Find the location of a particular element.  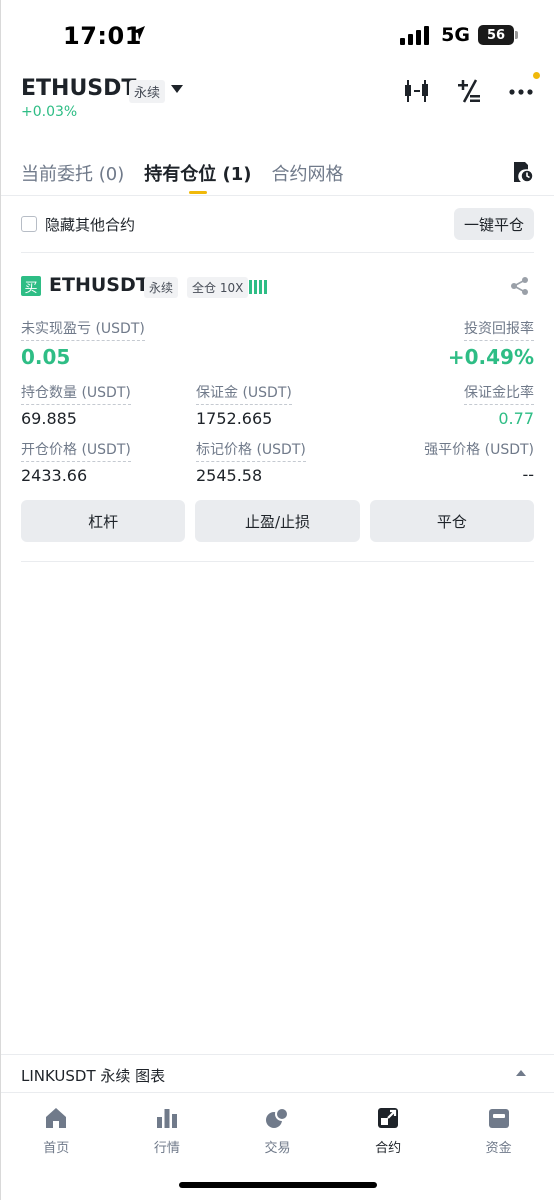

tp-sl-button: 止盈/止损 is located at coordinates (277, 521).